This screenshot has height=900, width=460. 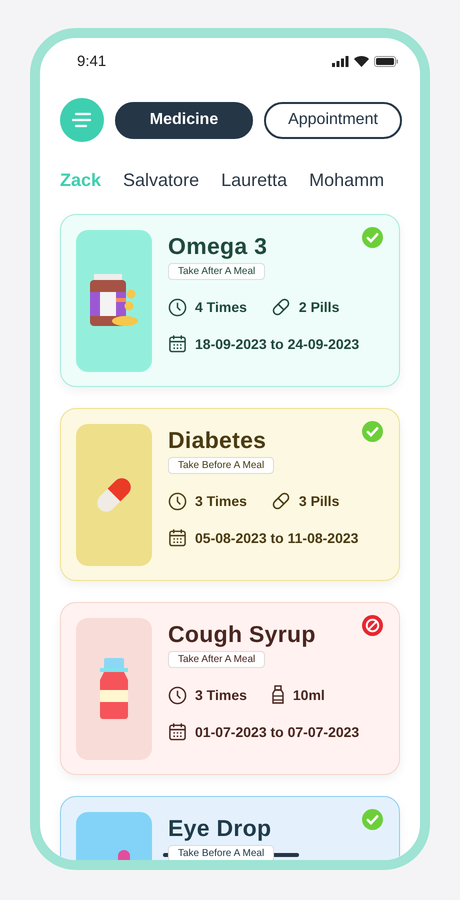 I want to click on segment-tab: Appointment, so click(x=333, y=120).